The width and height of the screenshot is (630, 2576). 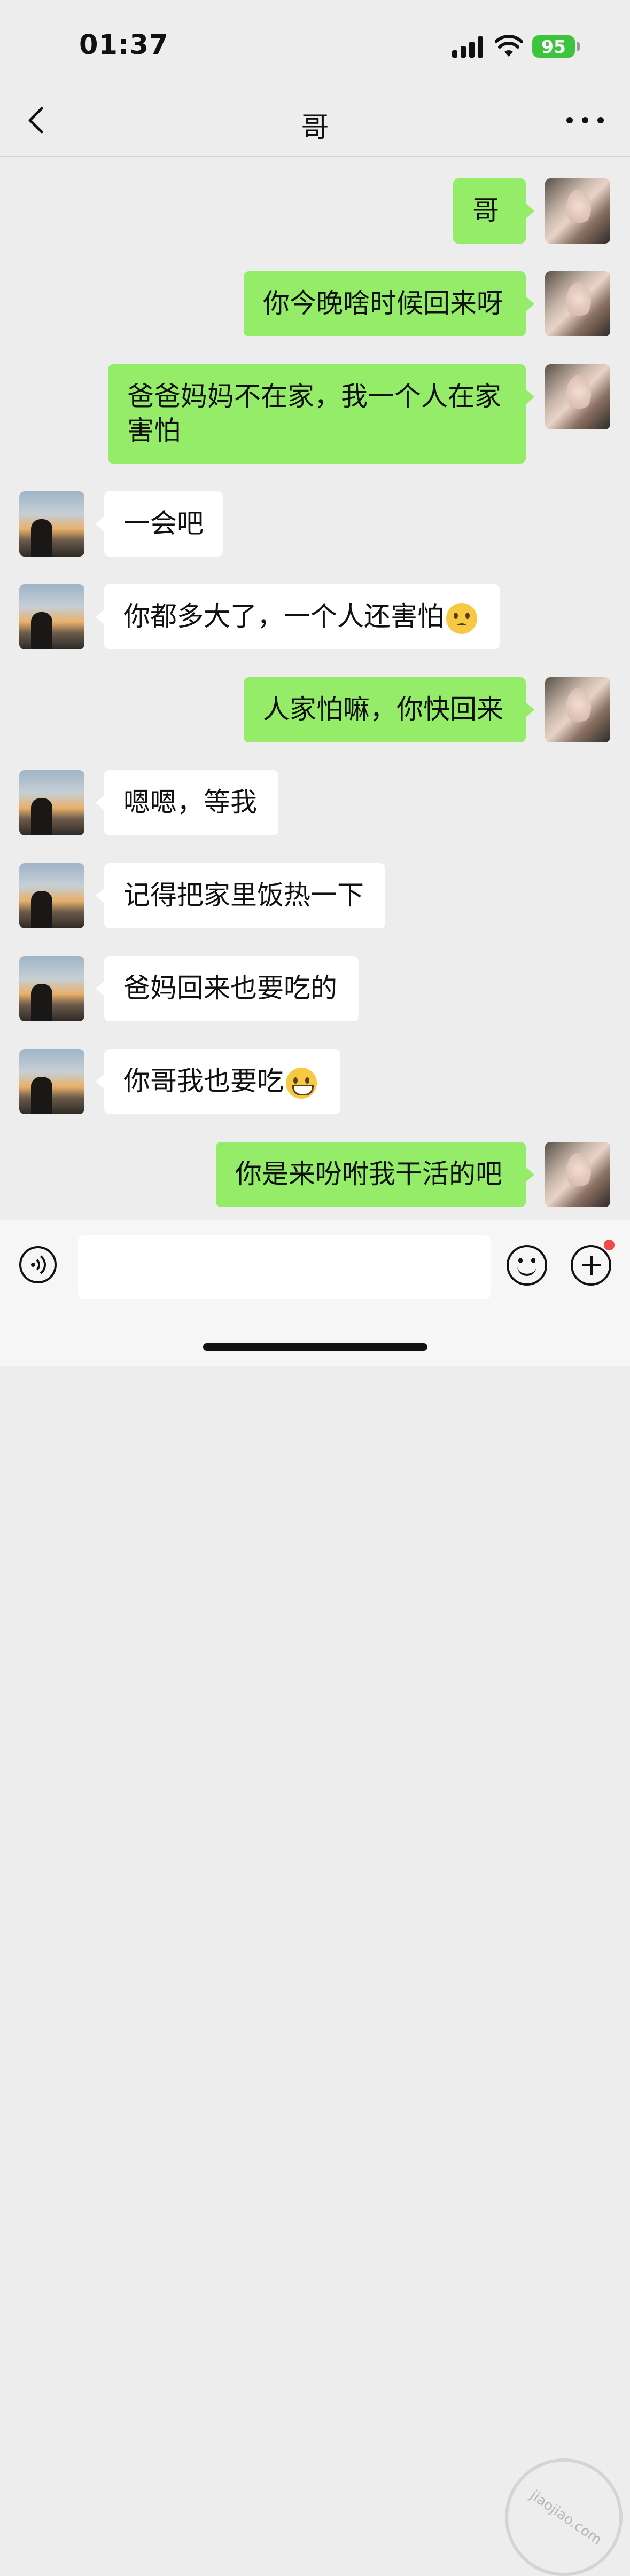 I want to click on message-text: 一会吧, so click(x=164, y=523).